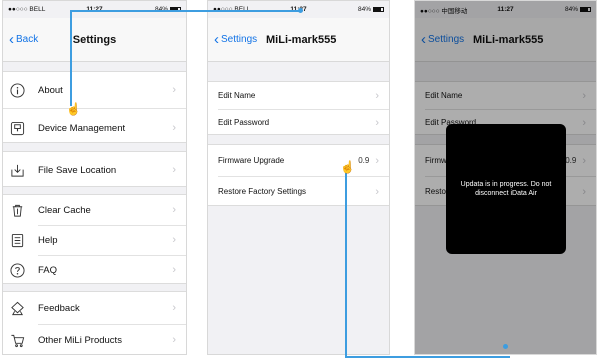 The image size is (597, 363). I want to click on nav-bar: ‹ Settings MiLi-mark555, so click(298, 40).